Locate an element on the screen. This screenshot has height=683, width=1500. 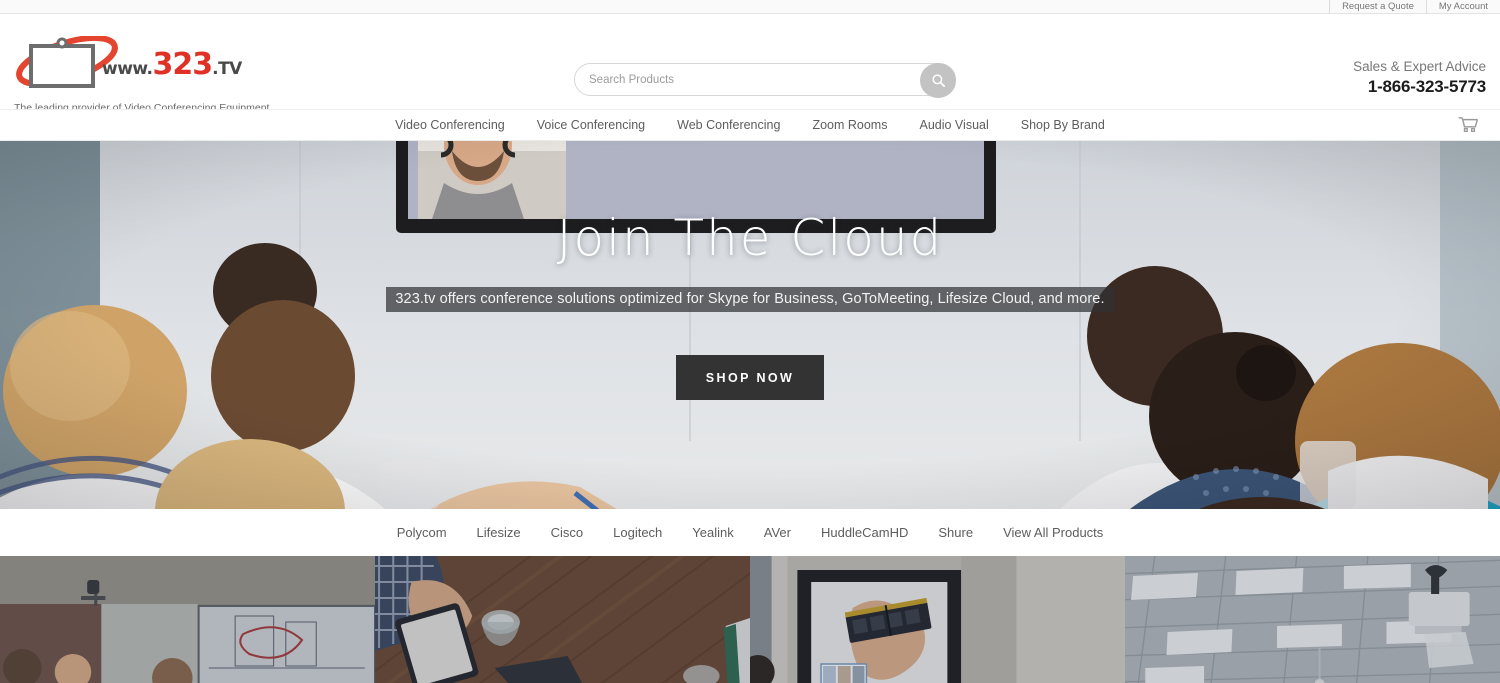
sales-label: Sales & Expert Advice is located at coordinates (1419, 66).